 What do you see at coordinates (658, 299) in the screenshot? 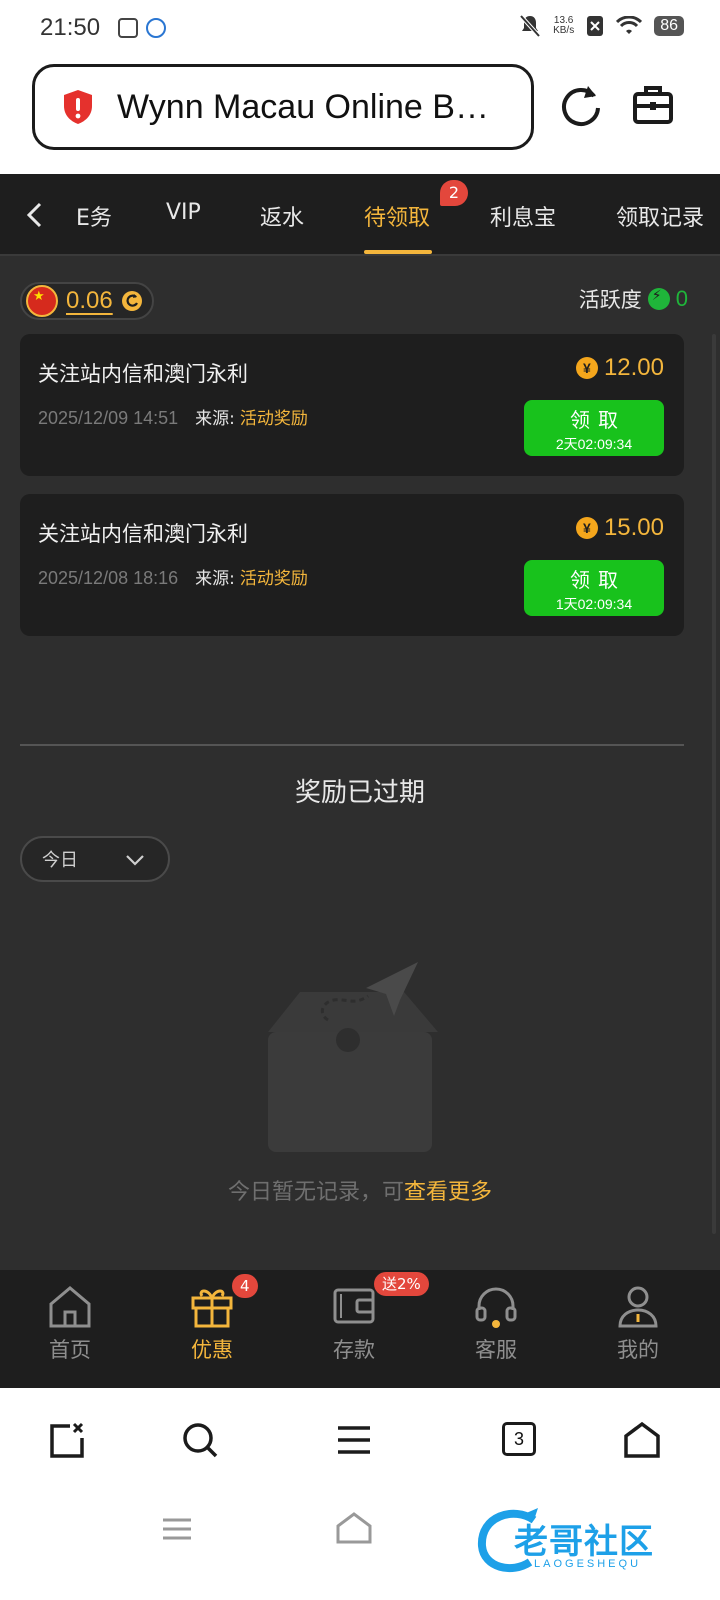
I see `lightning-icon` at bounding box center [658, 299].